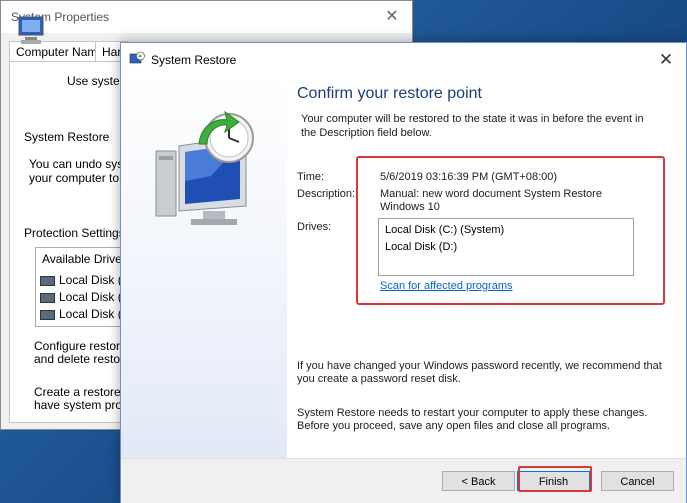 This screenshot has height=503, width=687. I want to click on configure-text-line2: and delete restore, so click(82, 359).